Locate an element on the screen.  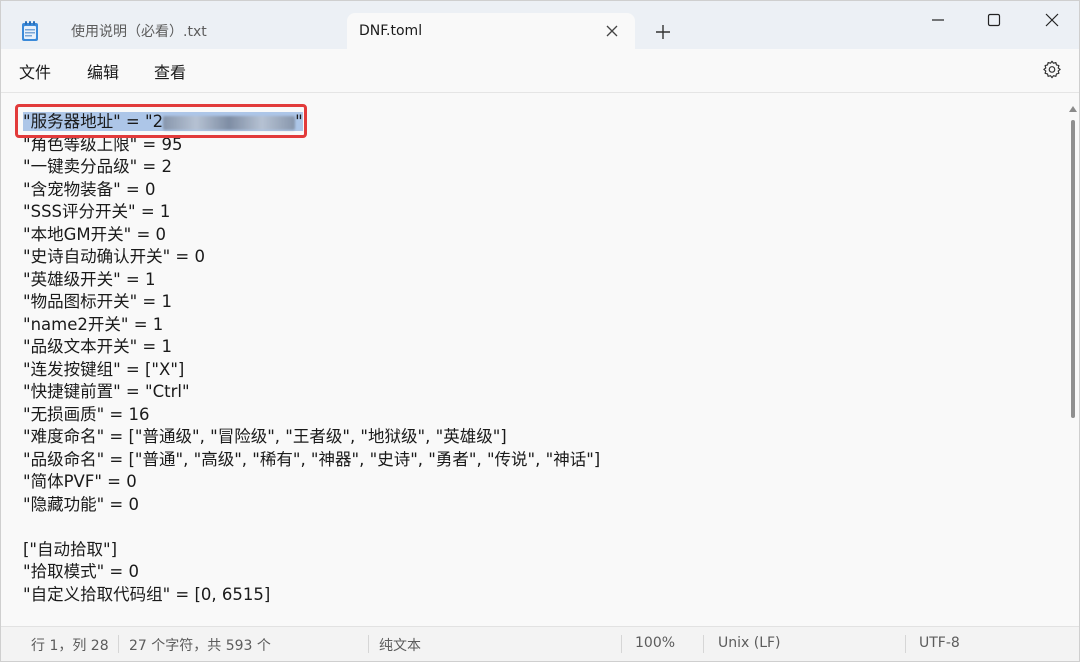
scroll-up-arrow-icon is located at coordinates (1073, 109).